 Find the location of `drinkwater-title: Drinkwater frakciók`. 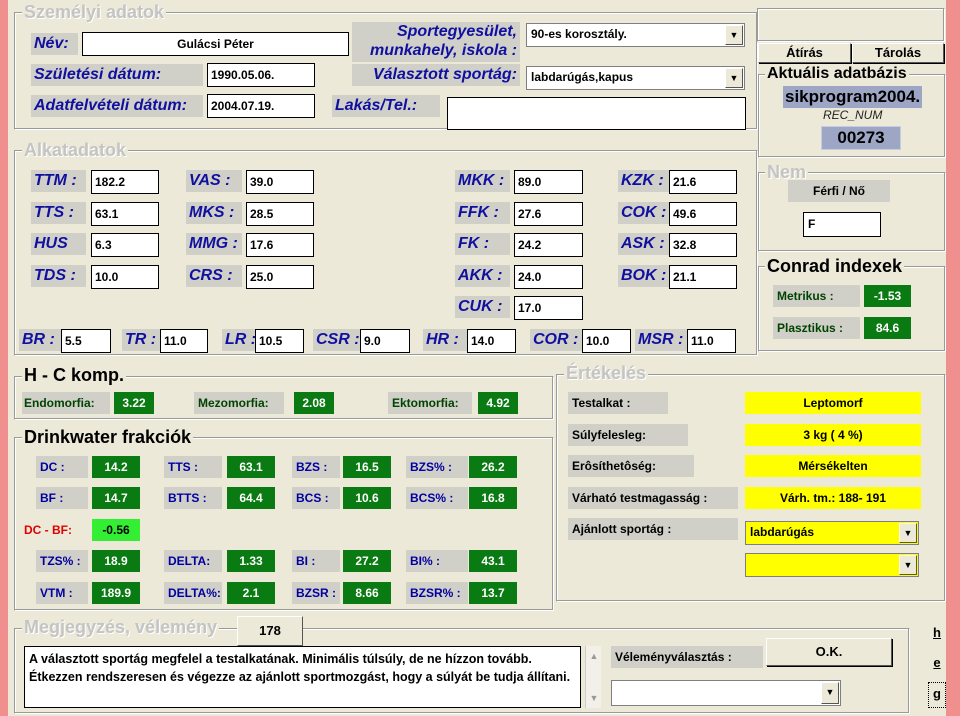

drinkwater-title: Drinkwater frakciók is located at coordinates (108, 437).